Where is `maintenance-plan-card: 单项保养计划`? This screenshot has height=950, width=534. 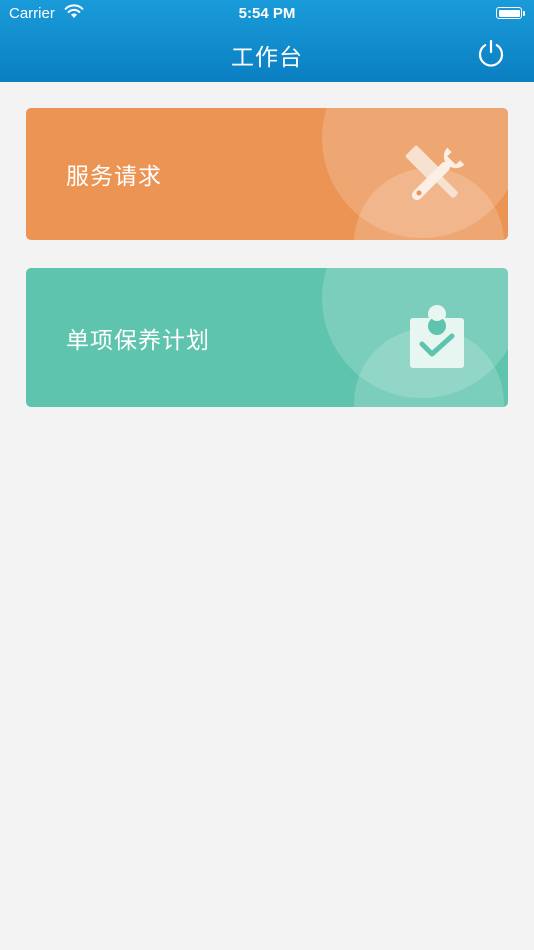 maintenance-plan-card: 单项保养计划 is located at coordinates (267, 337).